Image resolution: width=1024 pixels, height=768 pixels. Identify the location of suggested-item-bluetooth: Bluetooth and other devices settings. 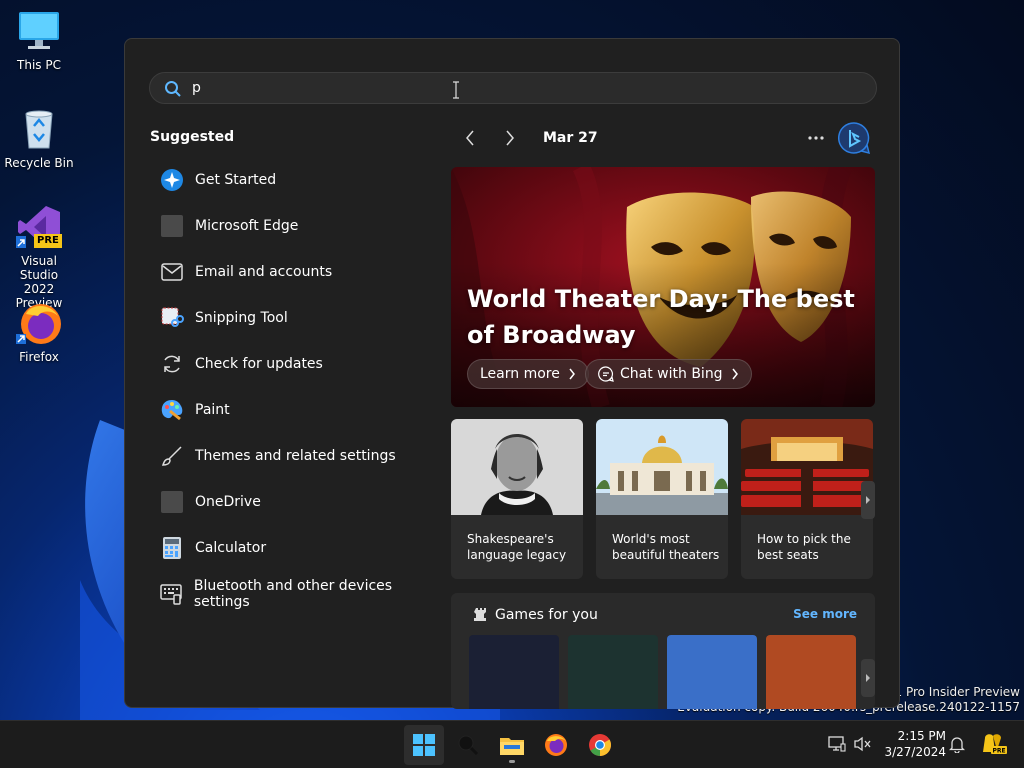
(296, 594).